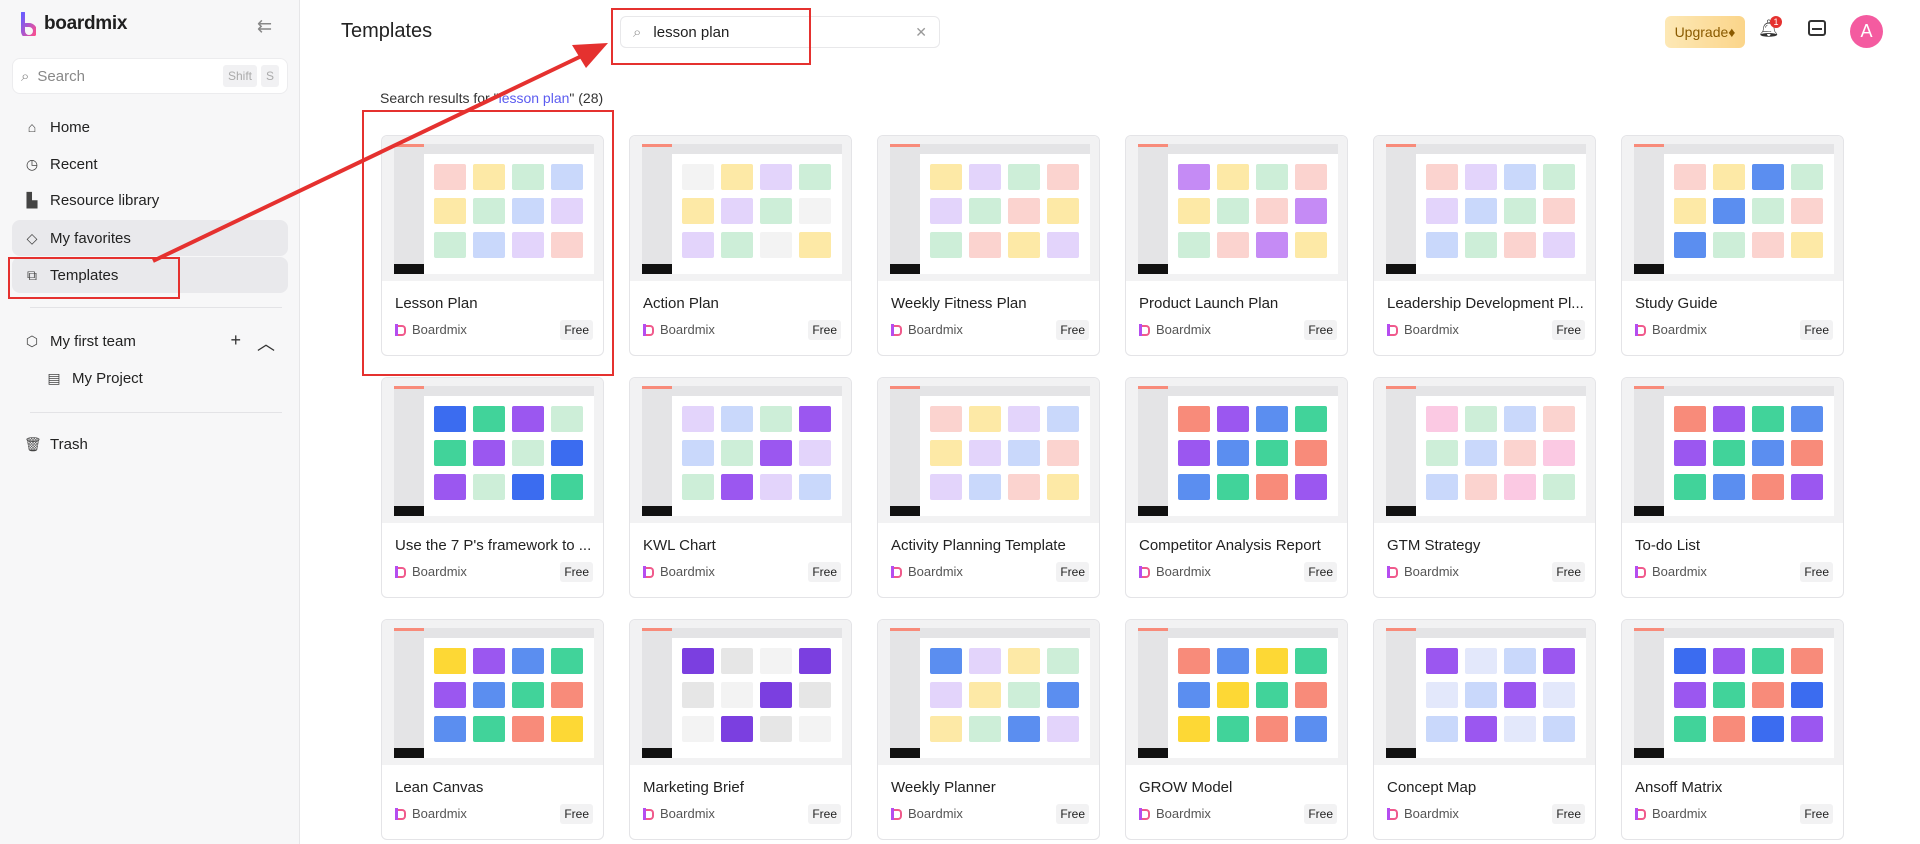 The image size is (1920, 844). I want to click on template-card: GROW Model Boardmix Free, so click(1236, 729).